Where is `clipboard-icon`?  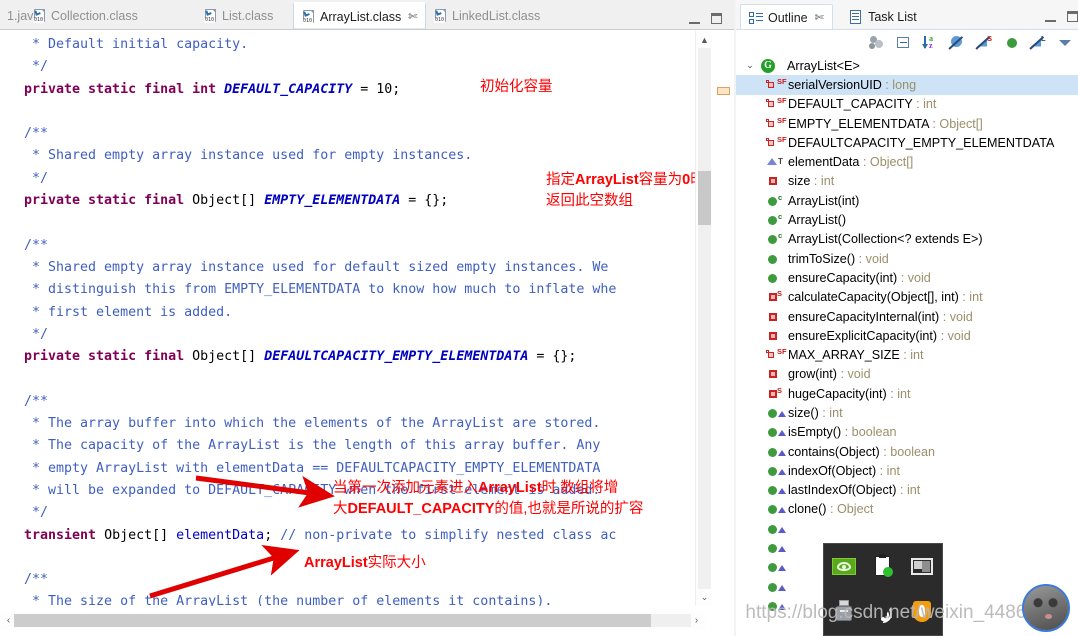
clipboard-icon is located at coordinates (883, 566).